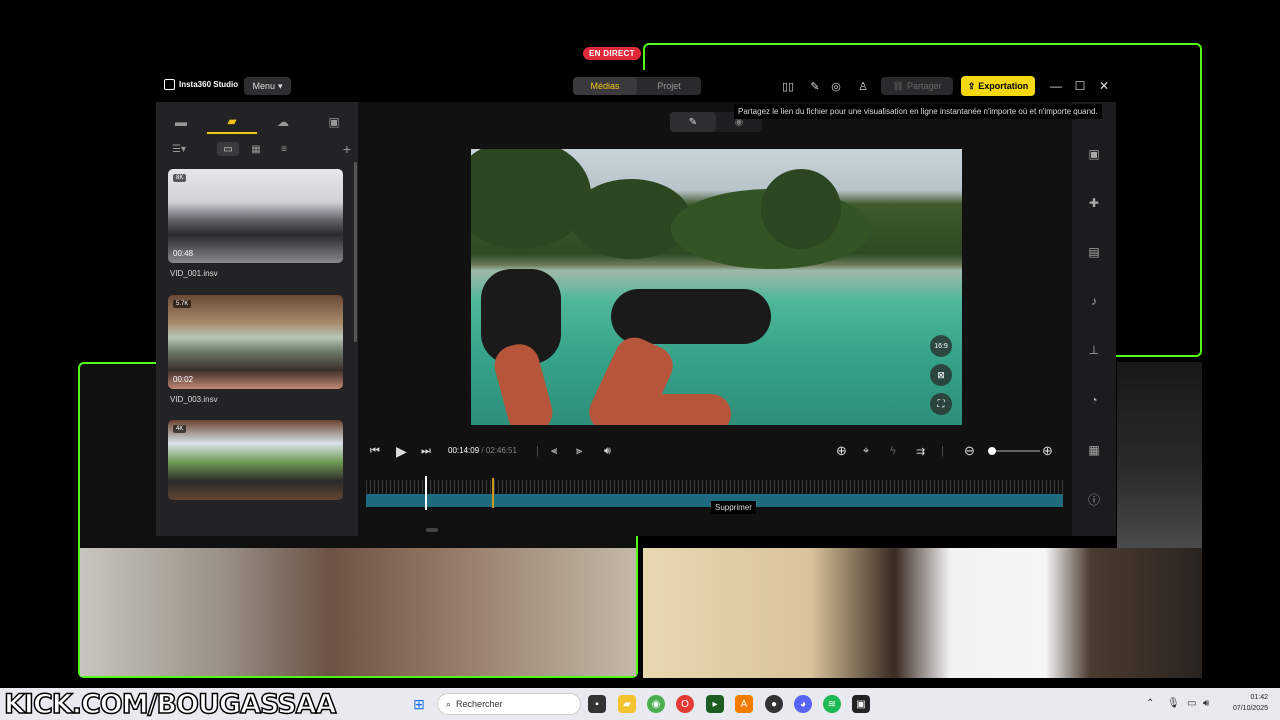 This screenshot has height=720, width=1280. What do you see at coordinates (232, 122) in the screenshot?
I see `folder-tab-icon: ▰` at bounding box center [232, 122].